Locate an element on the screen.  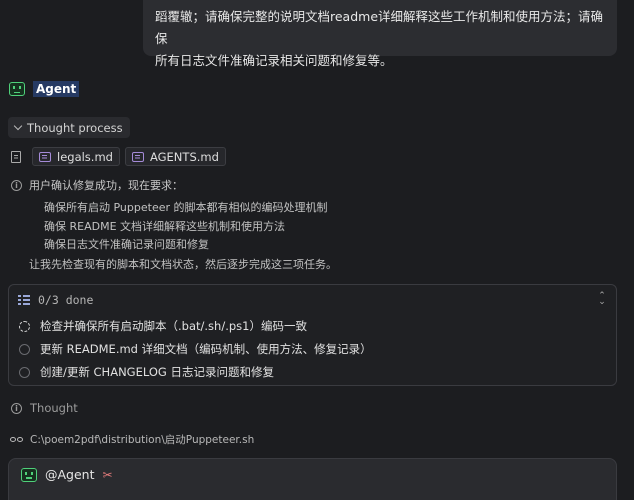
todo-item-label: 创建/更新 CHANGELOG 日志记录问题和修复 is located at coordinates (157, 372).